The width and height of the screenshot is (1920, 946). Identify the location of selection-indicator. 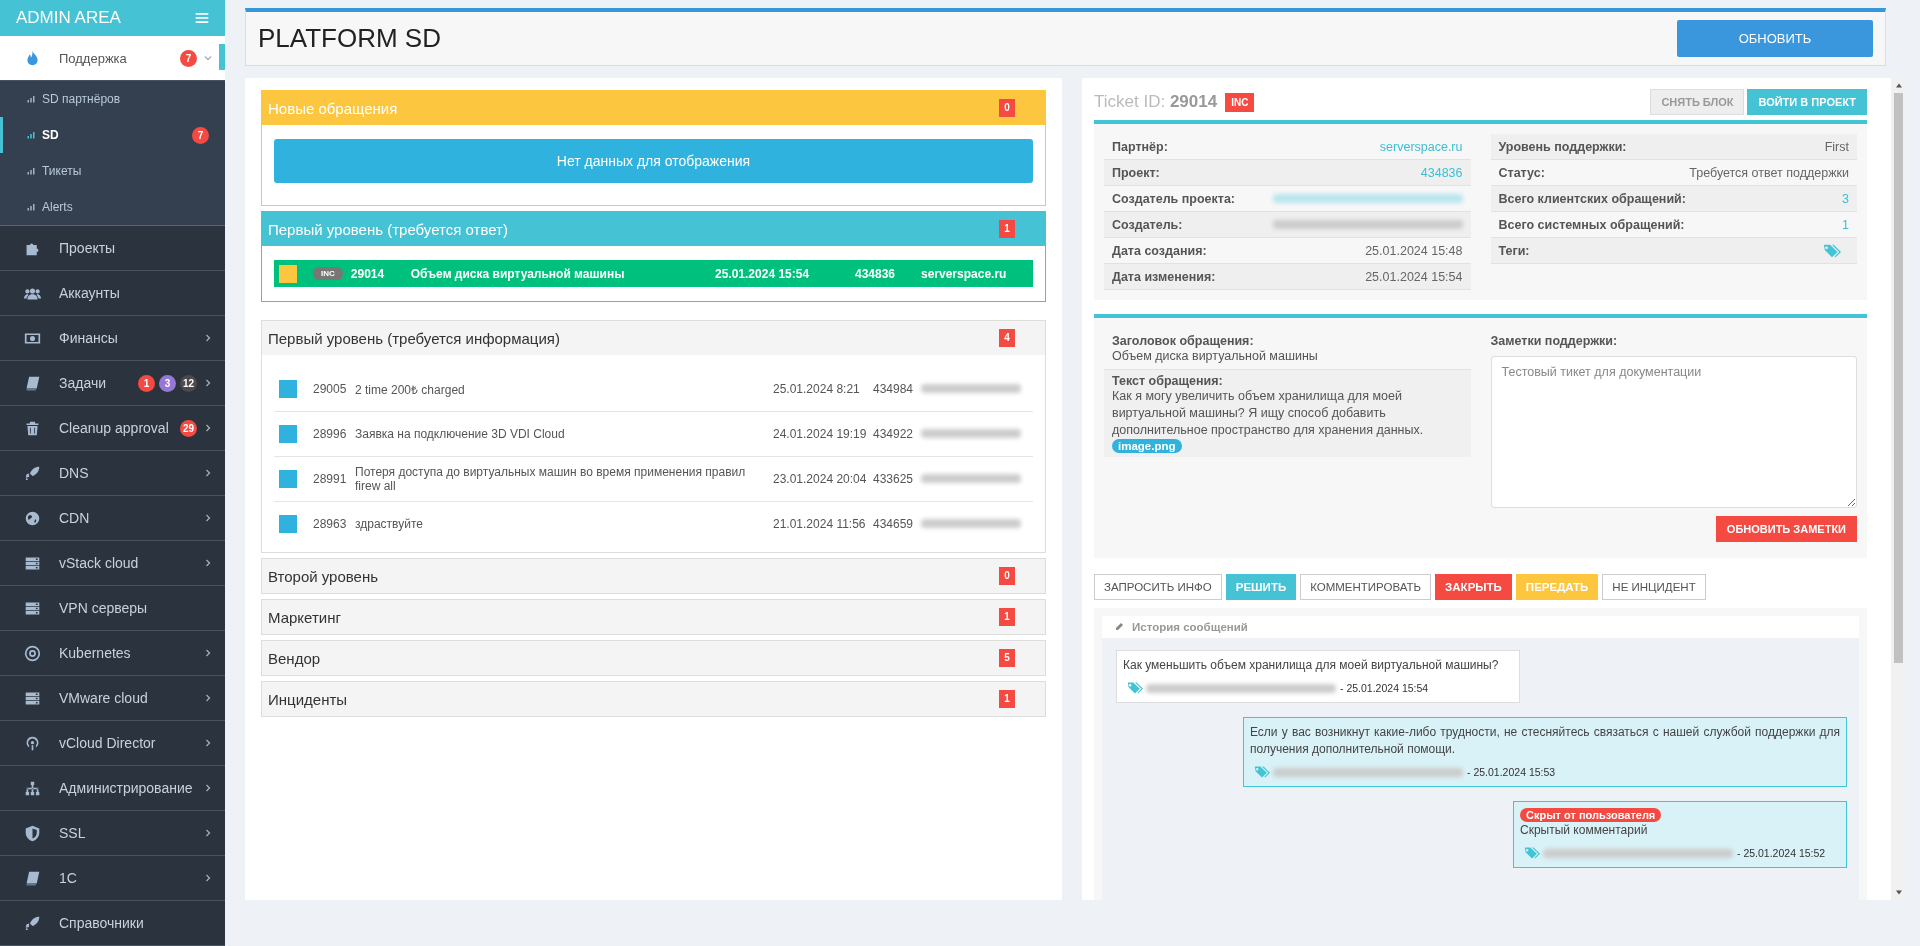
(222, 57).